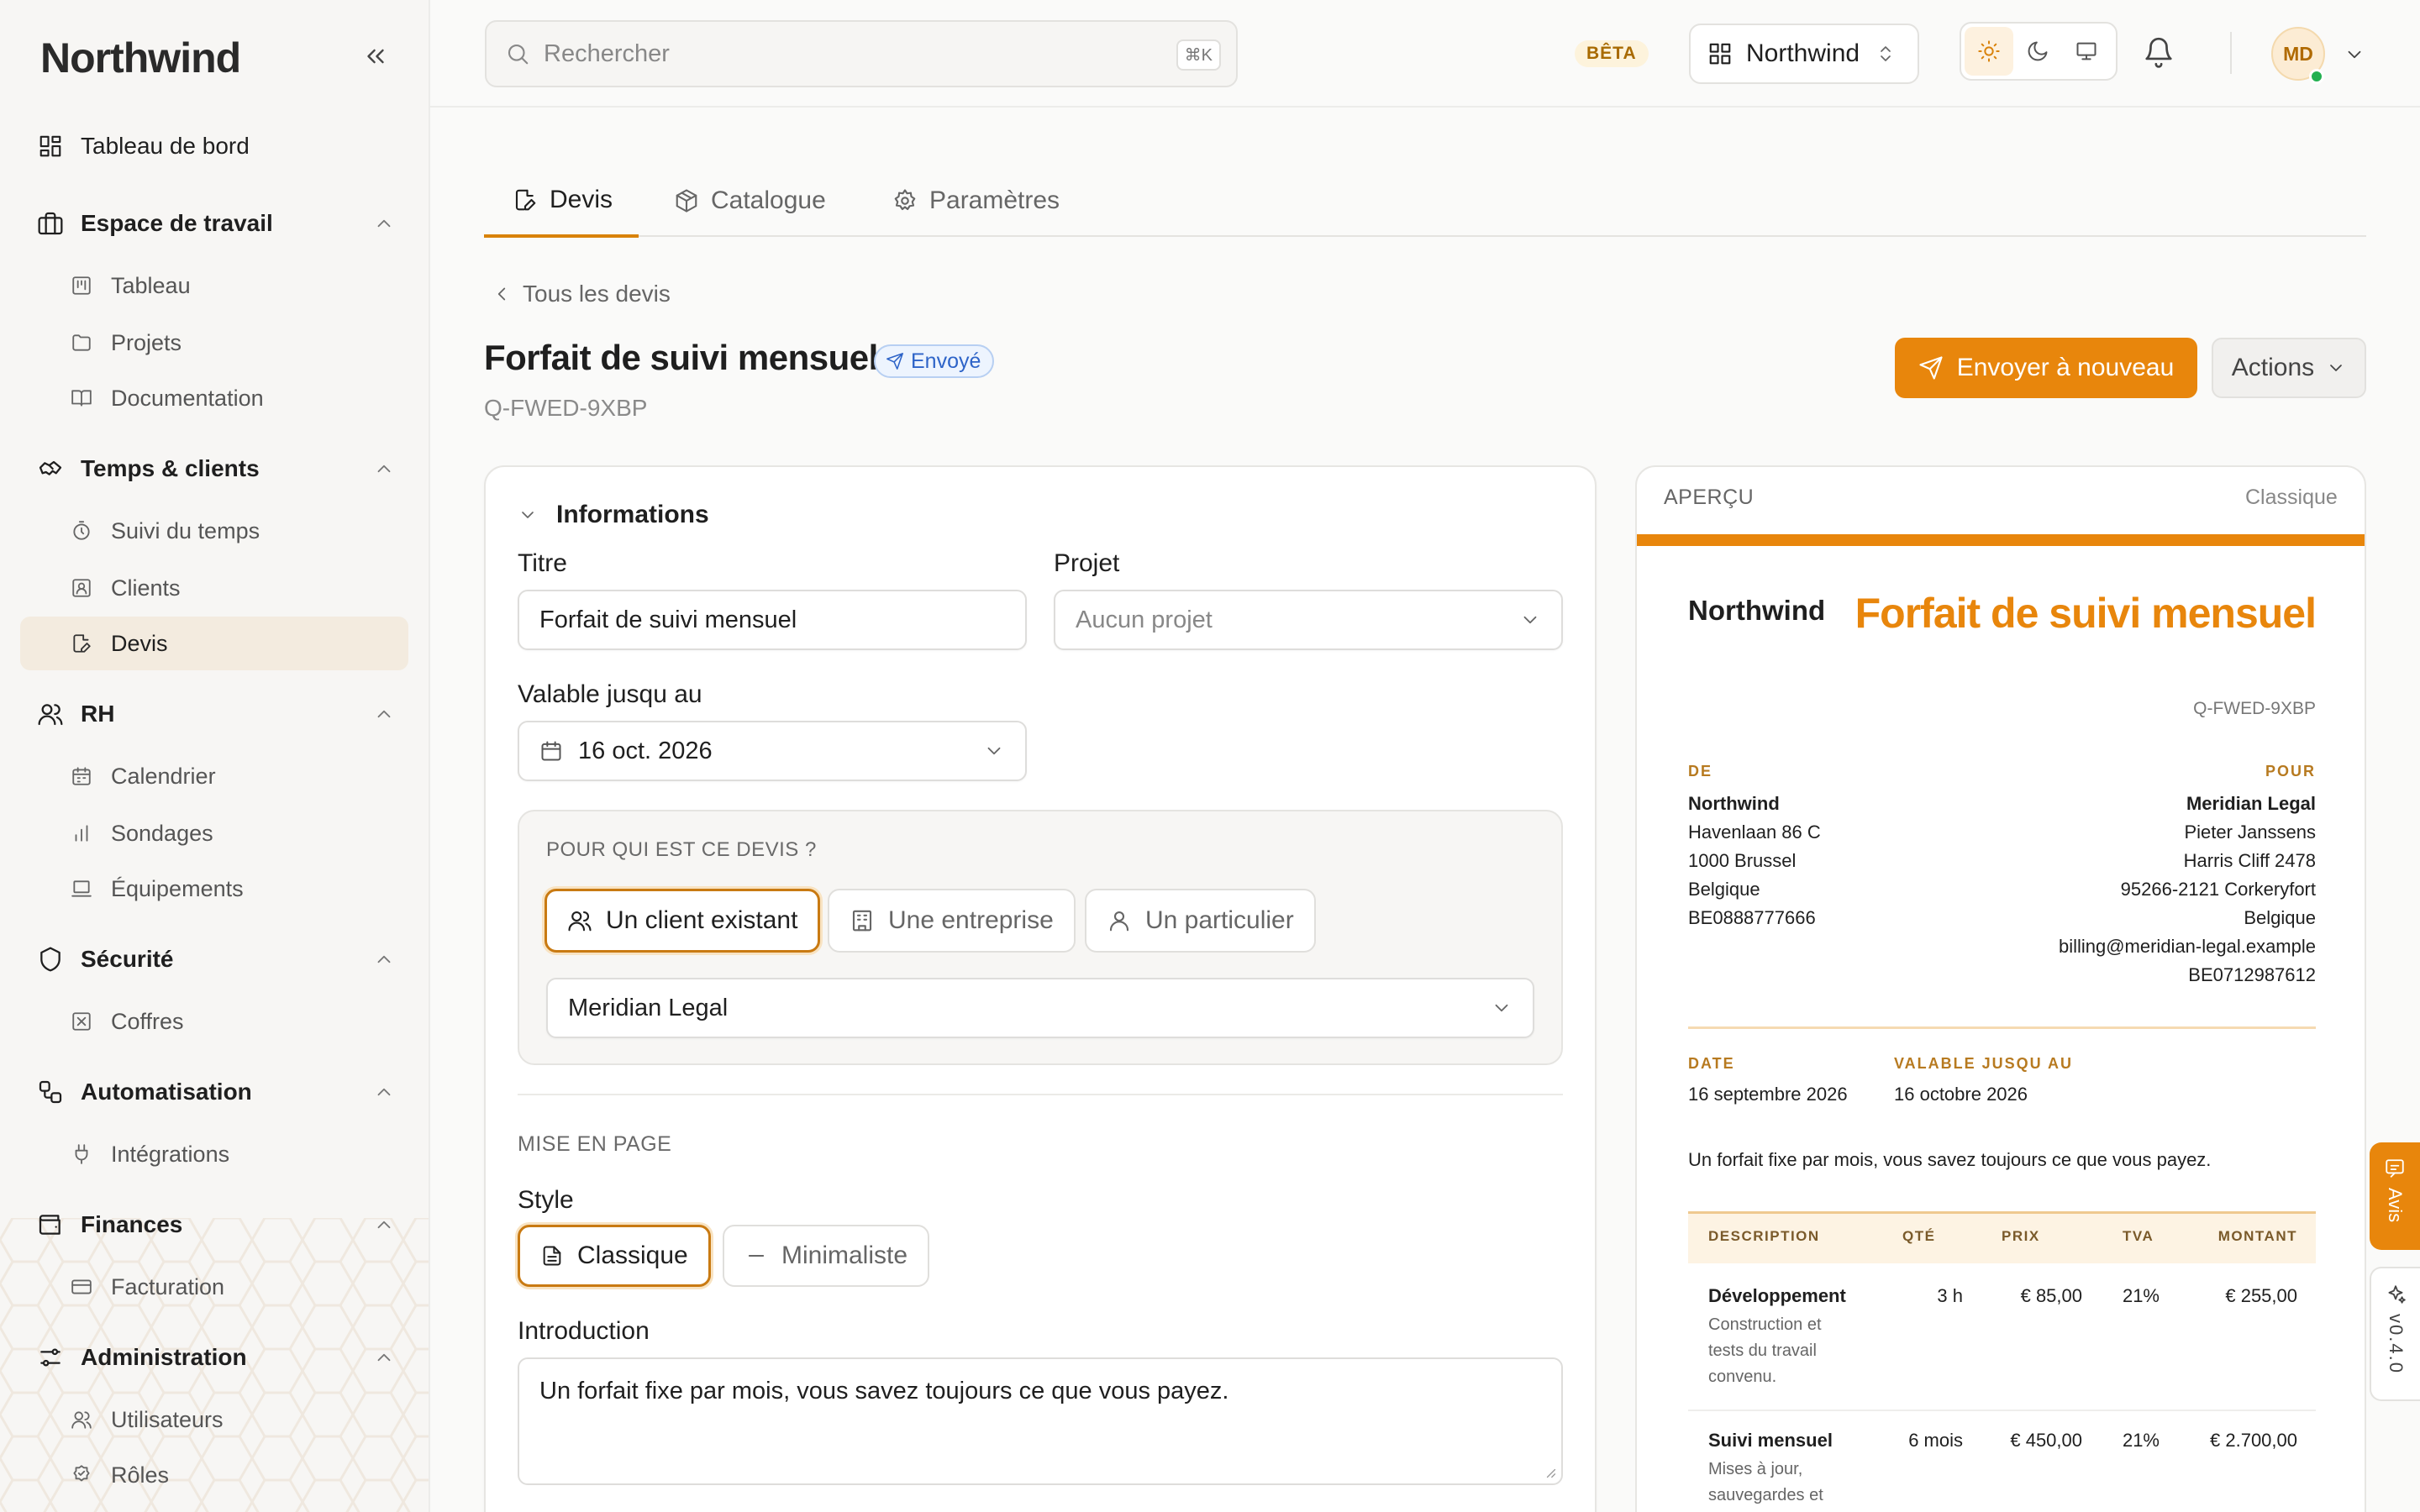  I want to click on project-select: Aucun projet, so click(1308, 620).